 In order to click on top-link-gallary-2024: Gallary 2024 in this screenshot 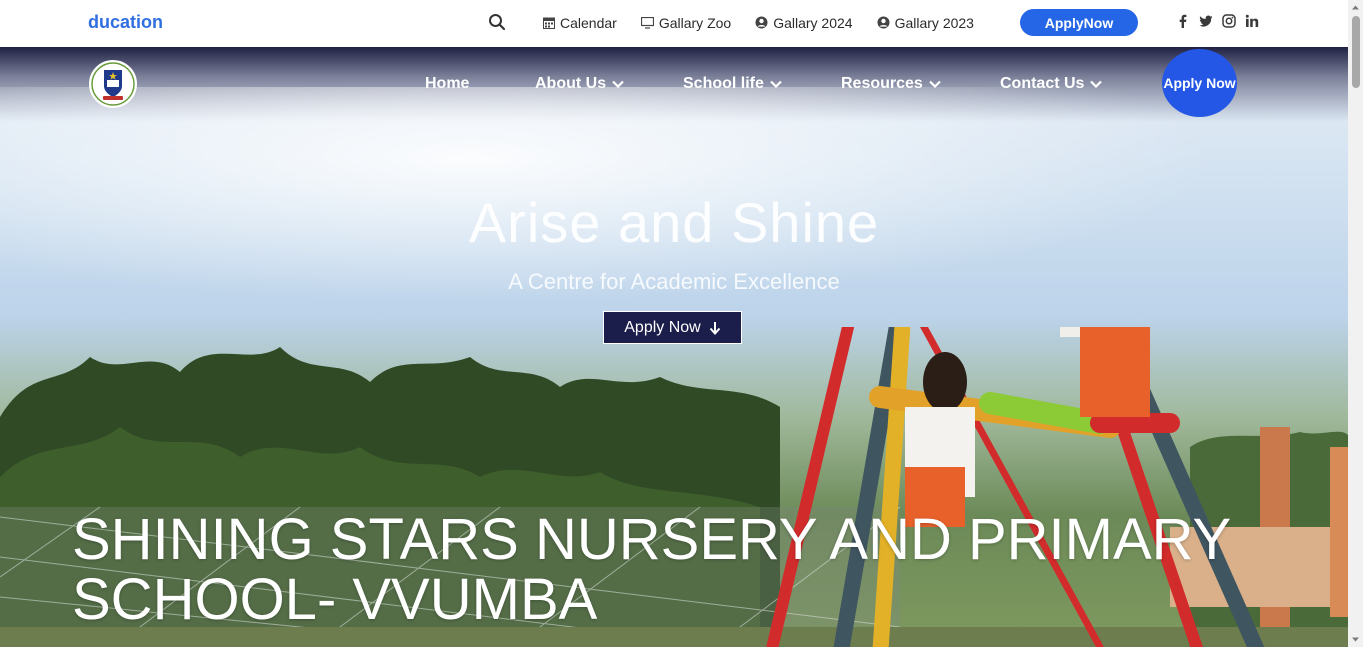, I will do `click(804, 22)`.